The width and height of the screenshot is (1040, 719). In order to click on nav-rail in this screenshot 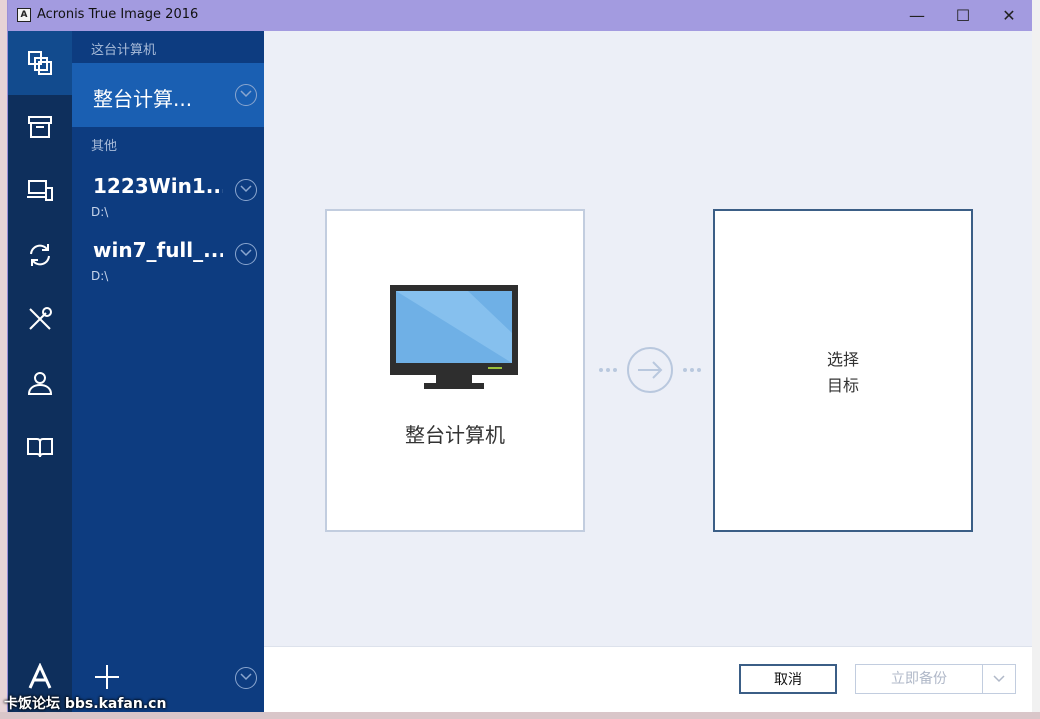, I will do `click(40, 371)`.